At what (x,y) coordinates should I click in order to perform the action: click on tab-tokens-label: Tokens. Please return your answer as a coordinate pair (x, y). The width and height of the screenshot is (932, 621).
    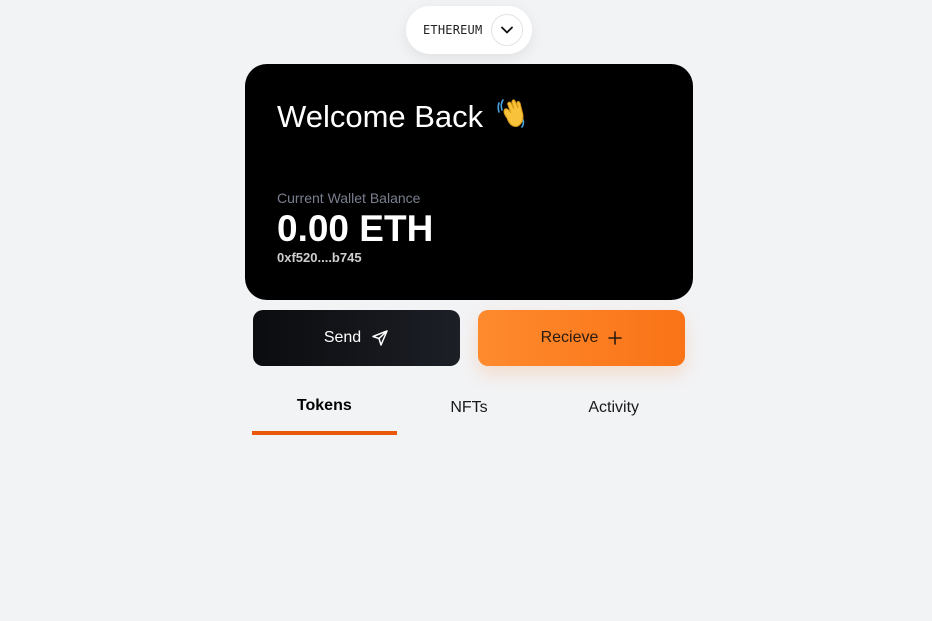
    Looking at the image, I should click on (324, 405).